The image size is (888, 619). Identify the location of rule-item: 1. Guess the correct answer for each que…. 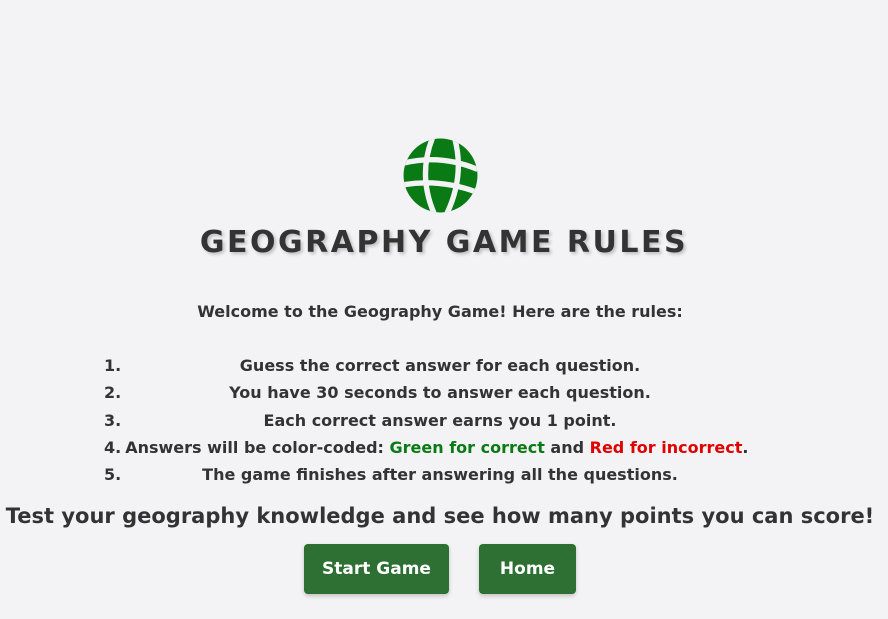
(440, 365).